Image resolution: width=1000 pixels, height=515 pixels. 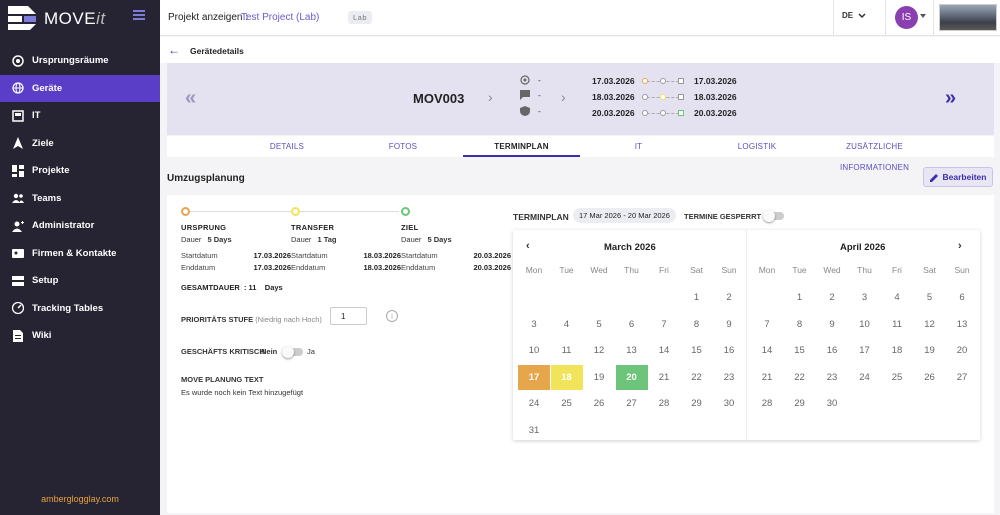 What do you see at coordinates (960, 246) in the screenshot?
I see `calendar-next-icon: ›` at bounding box center [960, 246].